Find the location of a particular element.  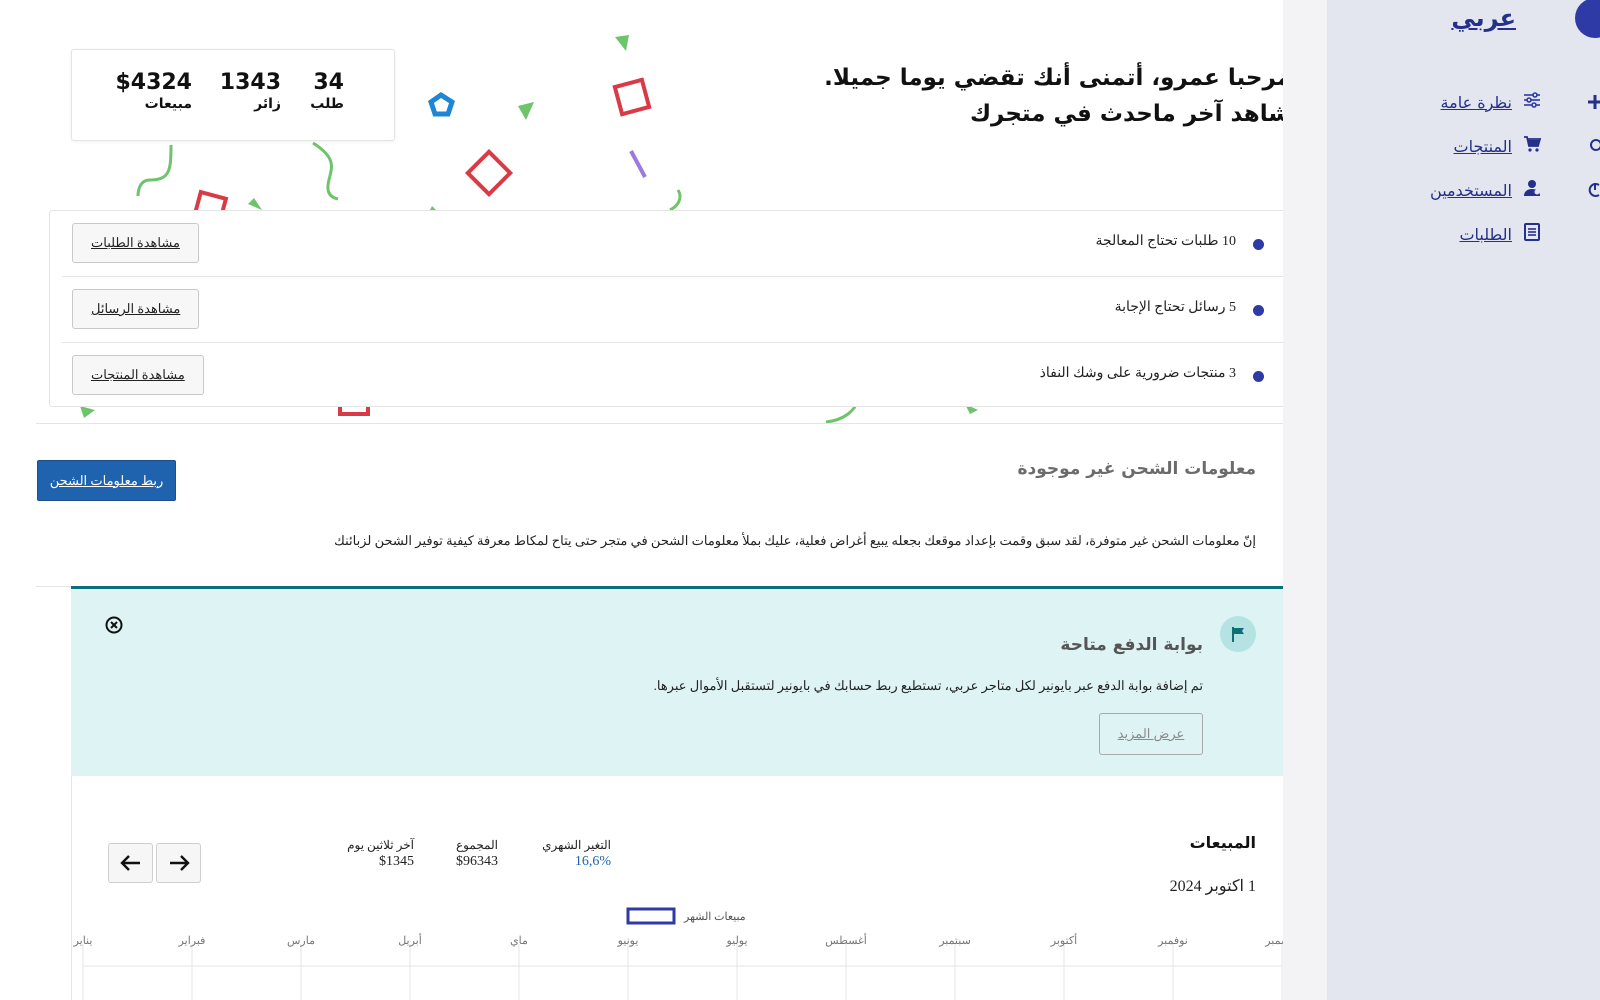

stats-card: 34 طلب 1343 زائر $4324 مبيعات is located at coordinates (233, 95).